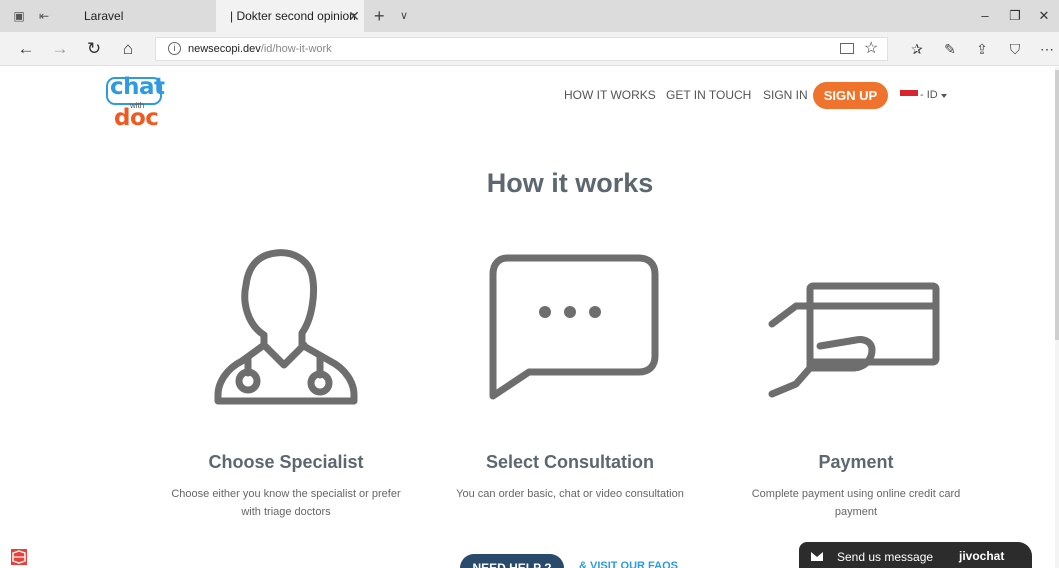 This screenshot has width=1059, height=568. What do you see at coordinates (94, 49) in the screenshot?
I see `refresh-icon: ↻` at bounding box center [94, 49].